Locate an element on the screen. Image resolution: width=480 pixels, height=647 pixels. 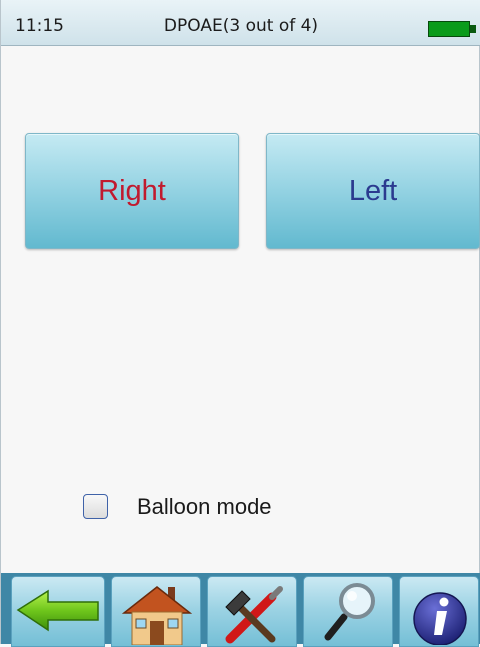
search-icon is located at coordinates (349, 612).